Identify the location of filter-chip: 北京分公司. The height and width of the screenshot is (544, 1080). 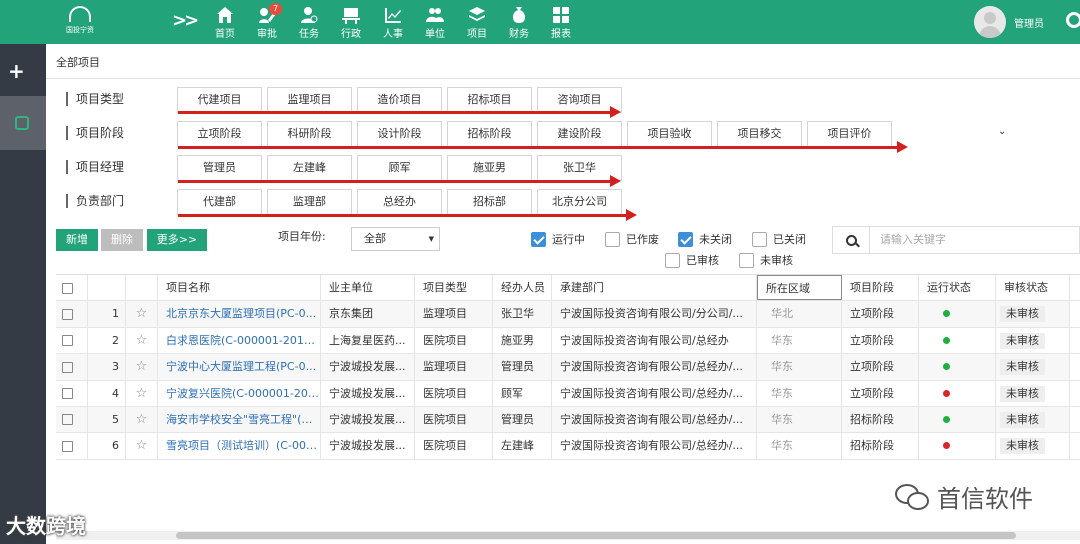
(579, 202).